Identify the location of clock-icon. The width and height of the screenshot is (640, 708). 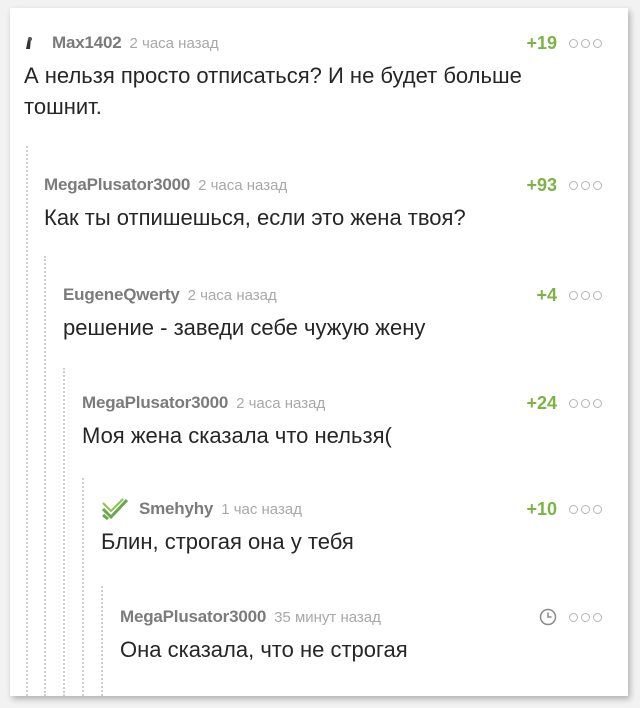
(548, 617).